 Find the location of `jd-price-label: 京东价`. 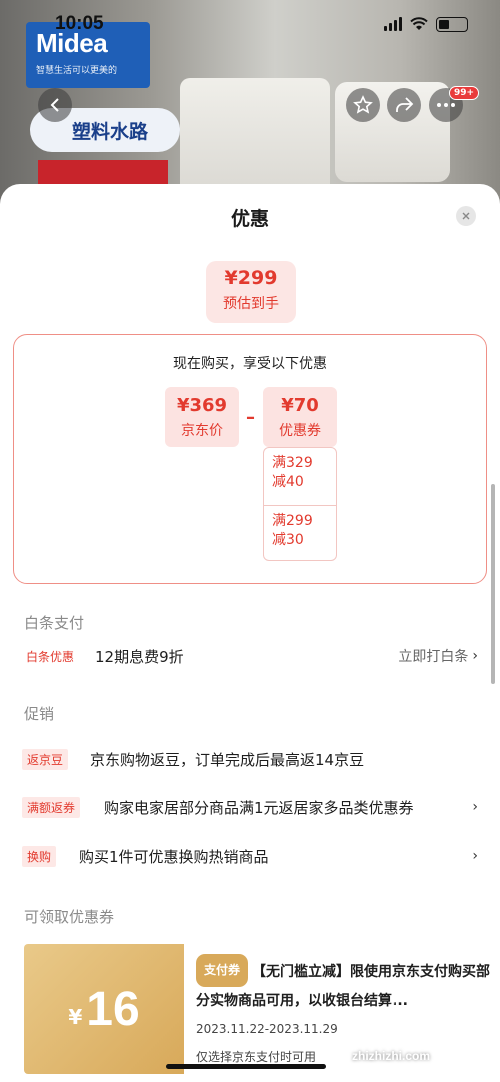

jd-price-label: 京东价 is located at coordinates (202, 431).